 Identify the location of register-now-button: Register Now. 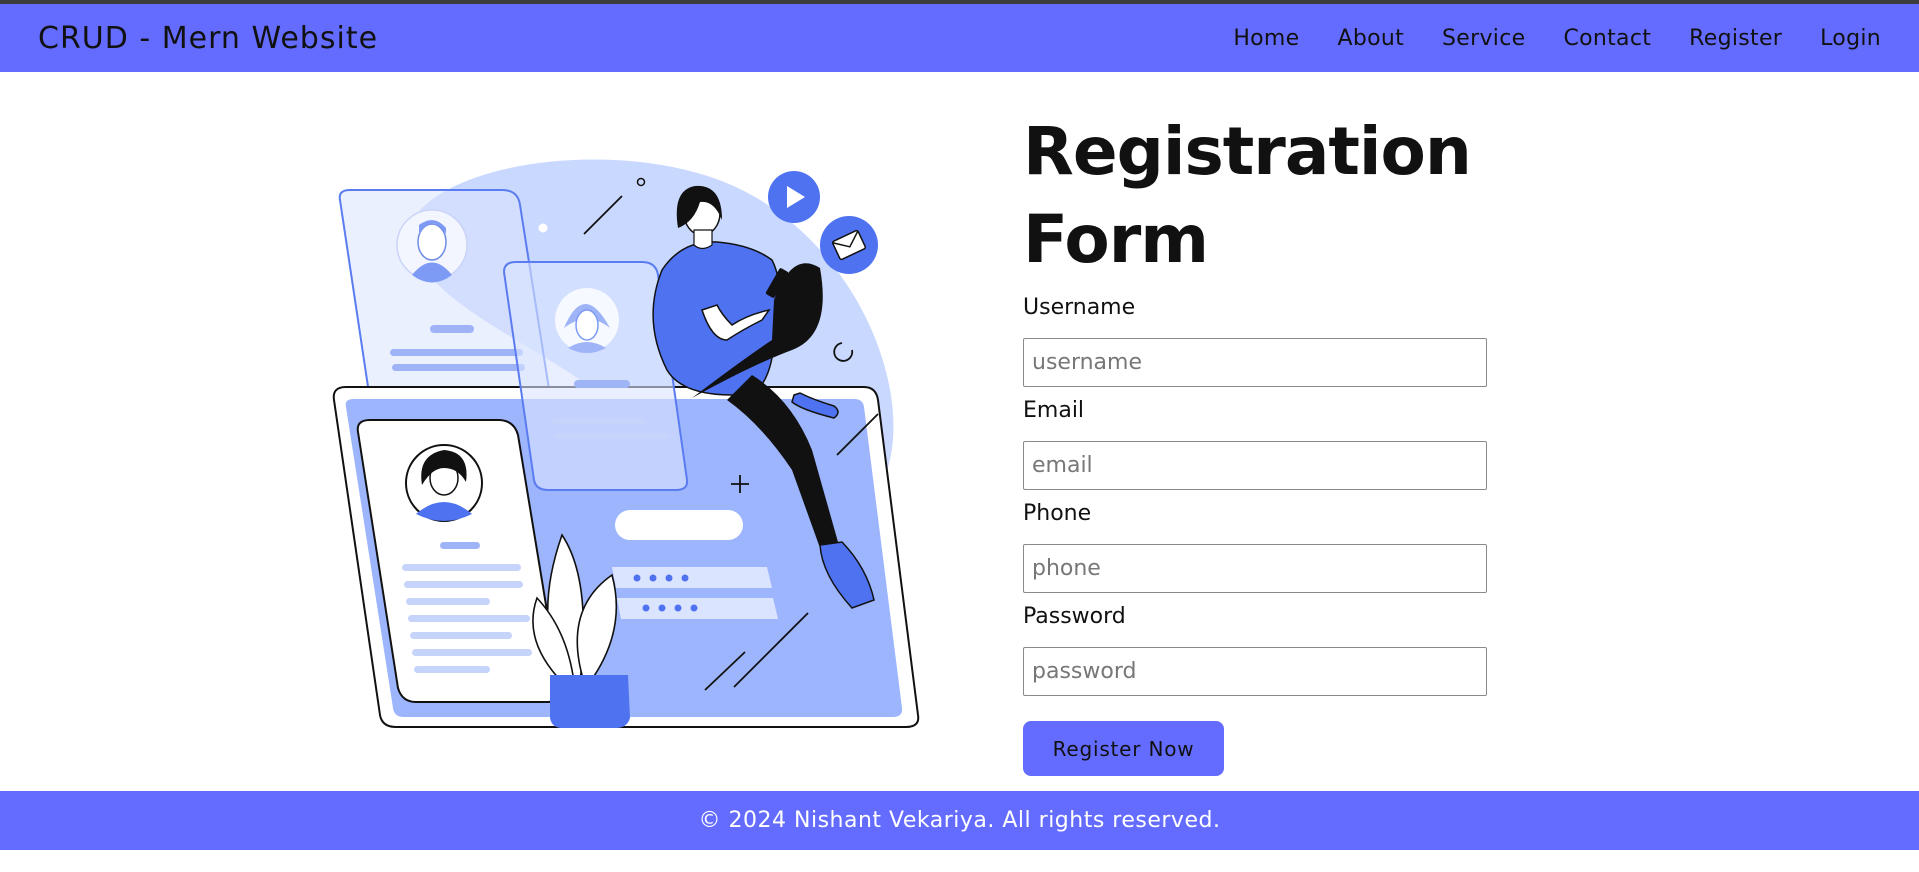
(1123, 748).